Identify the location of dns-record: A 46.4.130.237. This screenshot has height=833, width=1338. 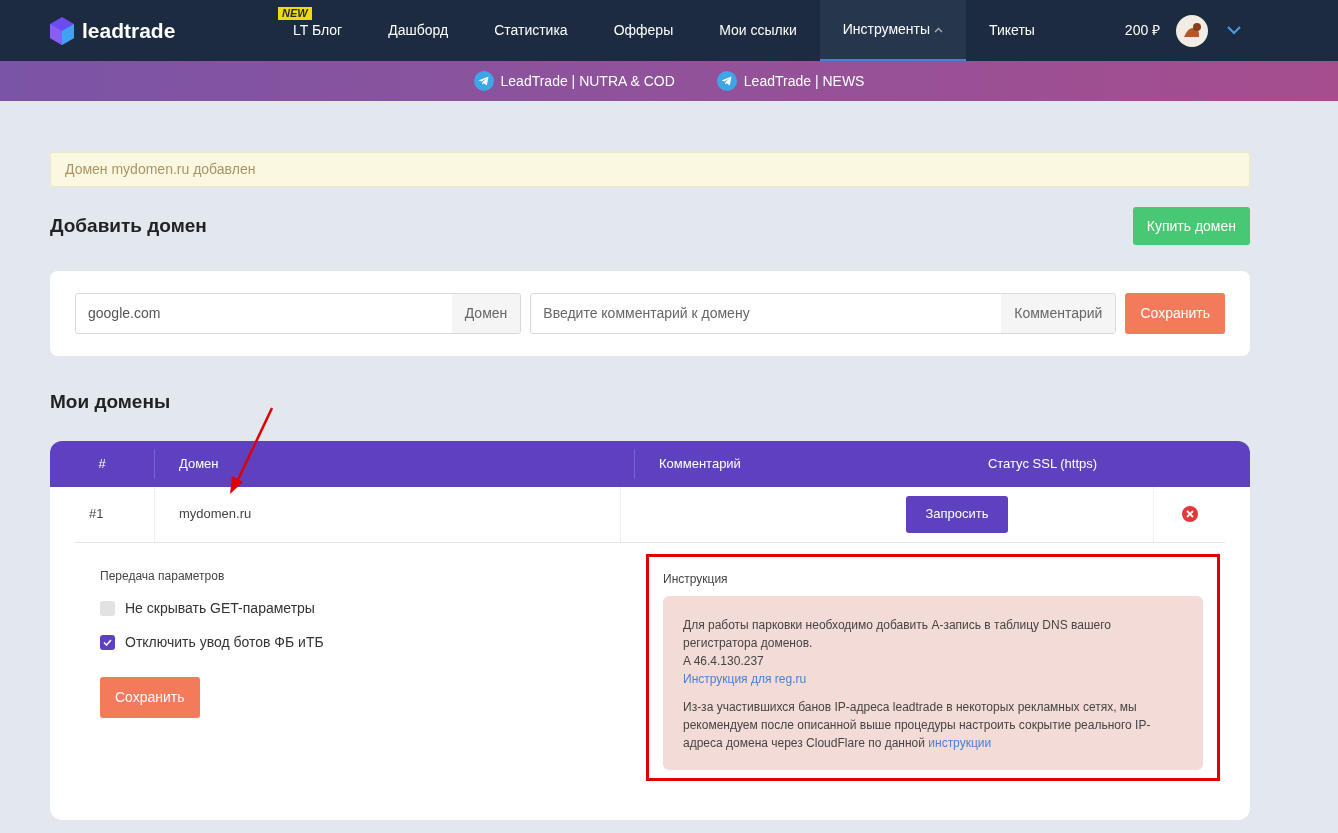
(724, 661).